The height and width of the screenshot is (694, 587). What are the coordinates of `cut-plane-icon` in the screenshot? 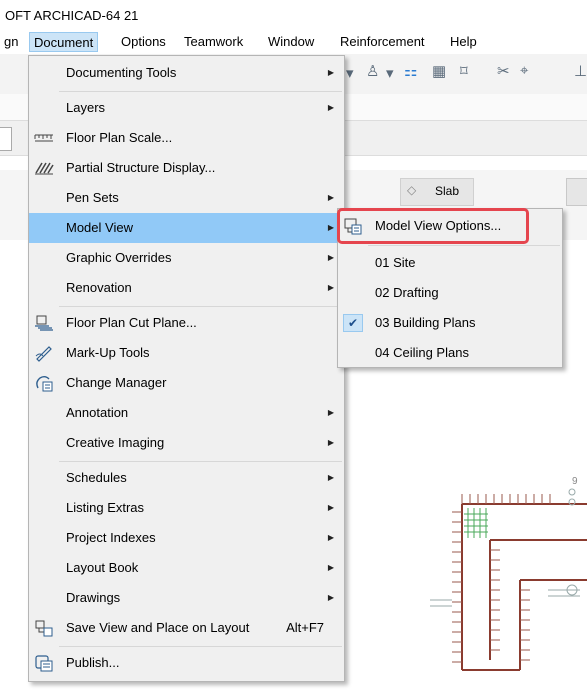 It's located at (44, 323).